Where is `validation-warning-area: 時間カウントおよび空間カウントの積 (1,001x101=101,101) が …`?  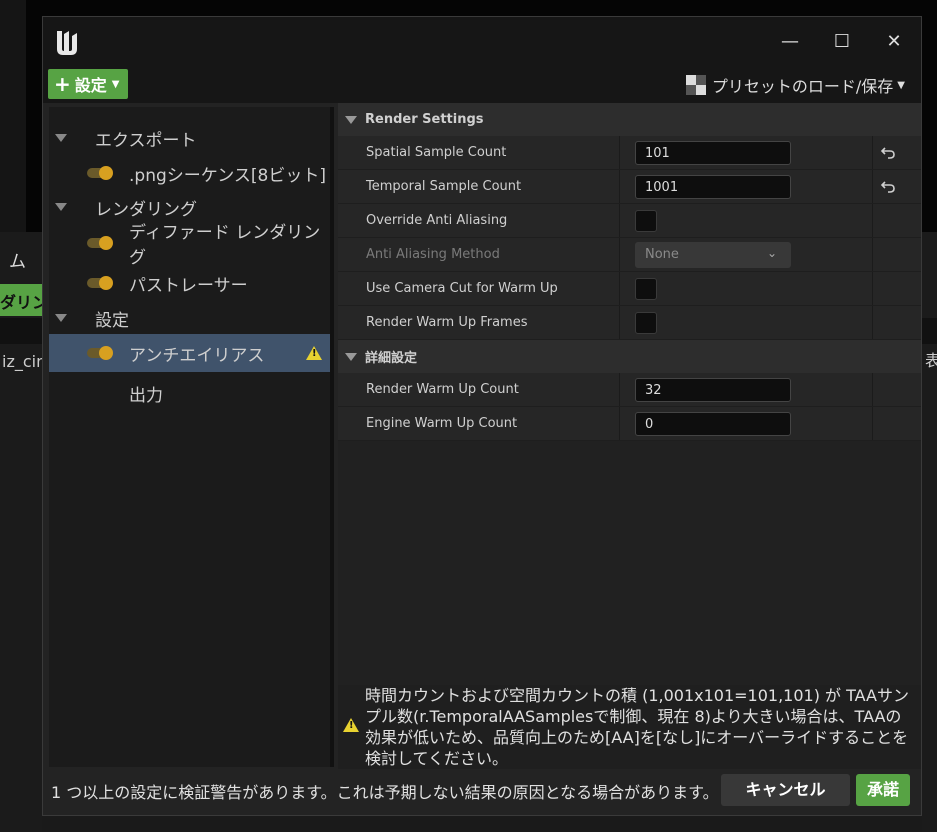
validation-warning-area: 時間カウントおよび空間カウントの積 (1,001x101=101,101) が … is located at coordinates (629, 727).